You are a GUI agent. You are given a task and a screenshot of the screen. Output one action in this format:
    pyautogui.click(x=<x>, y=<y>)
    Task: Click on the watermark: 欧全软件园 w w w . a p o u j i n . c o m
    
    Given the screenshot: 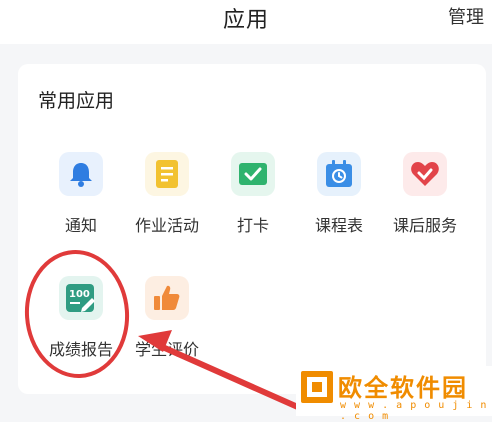 What is the action you would take?
    pyautogui.click(x=394, y=394)
    